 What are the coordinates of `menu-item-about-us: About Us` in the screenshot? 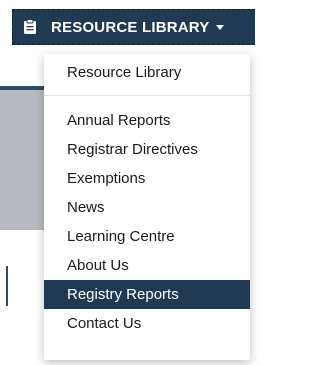 It's located at (147, 265).